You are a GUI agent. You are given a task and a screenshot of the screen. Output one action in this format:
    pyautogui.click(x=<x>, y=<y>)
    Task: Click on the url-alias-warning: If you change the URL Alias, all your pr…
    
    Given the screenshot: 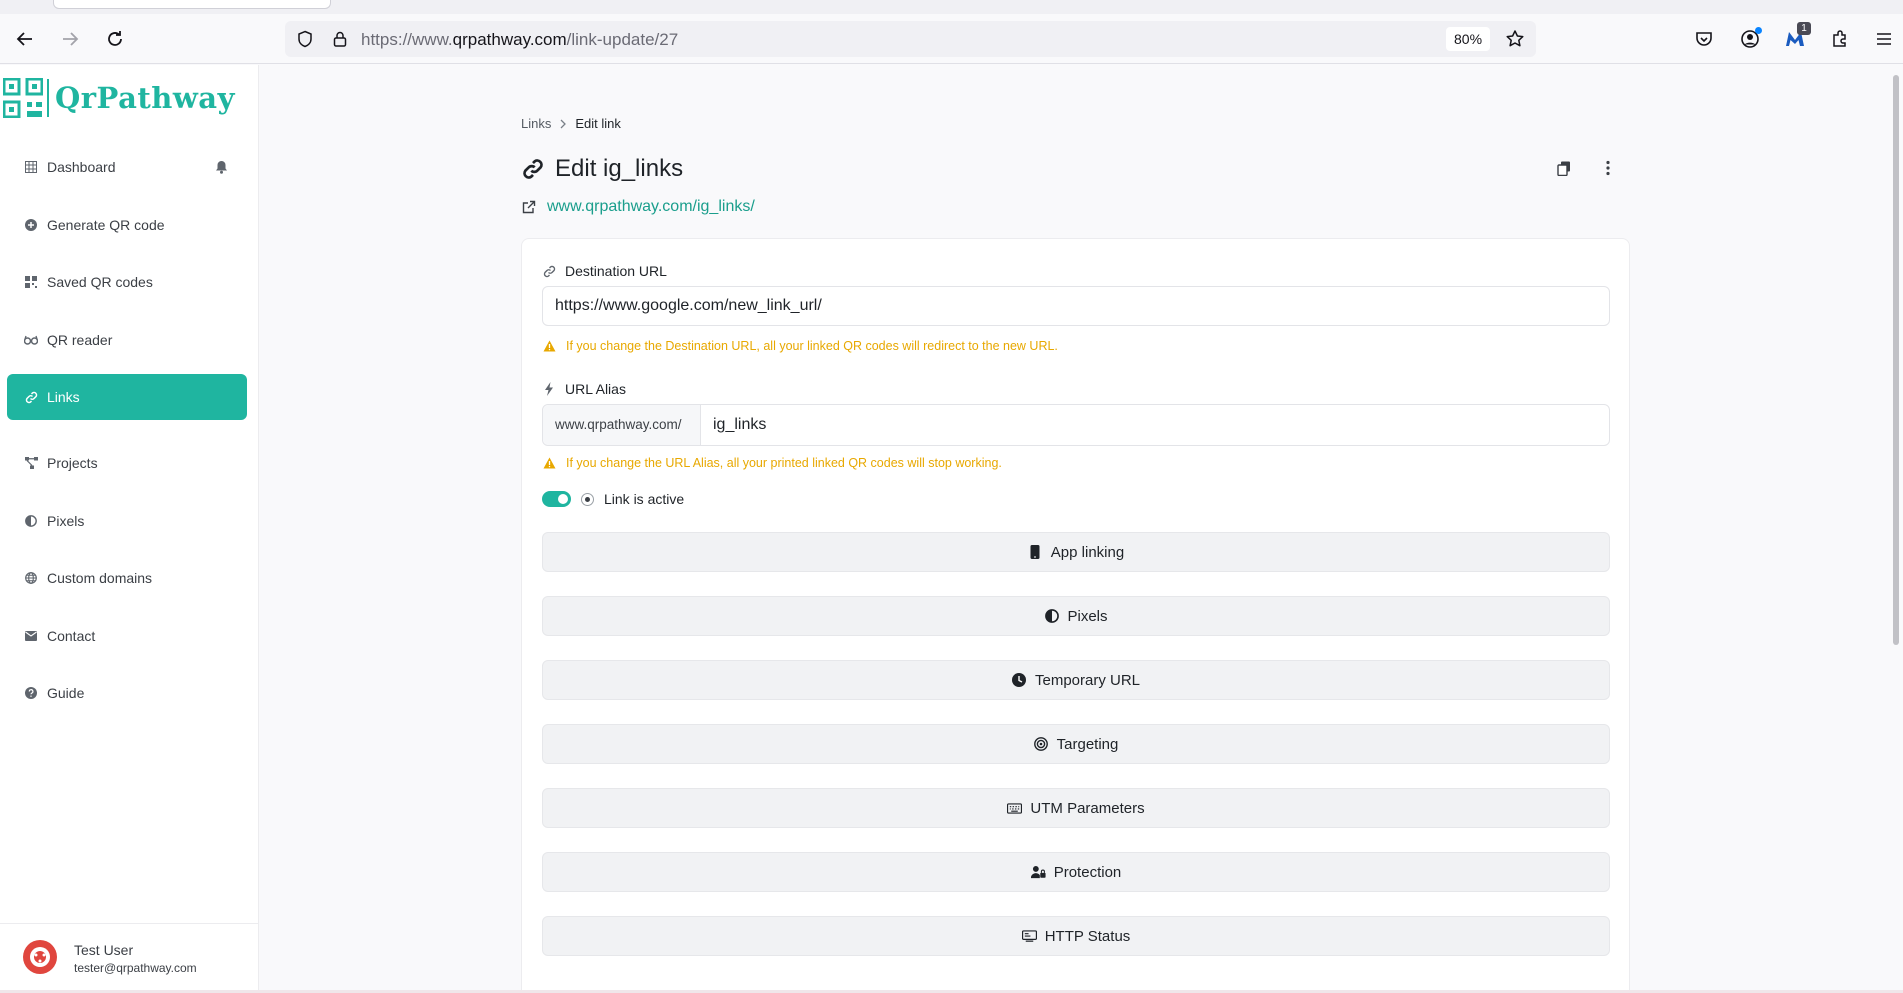 What is the action you would take?
    pyautogui.click(x=772, y=463)
    